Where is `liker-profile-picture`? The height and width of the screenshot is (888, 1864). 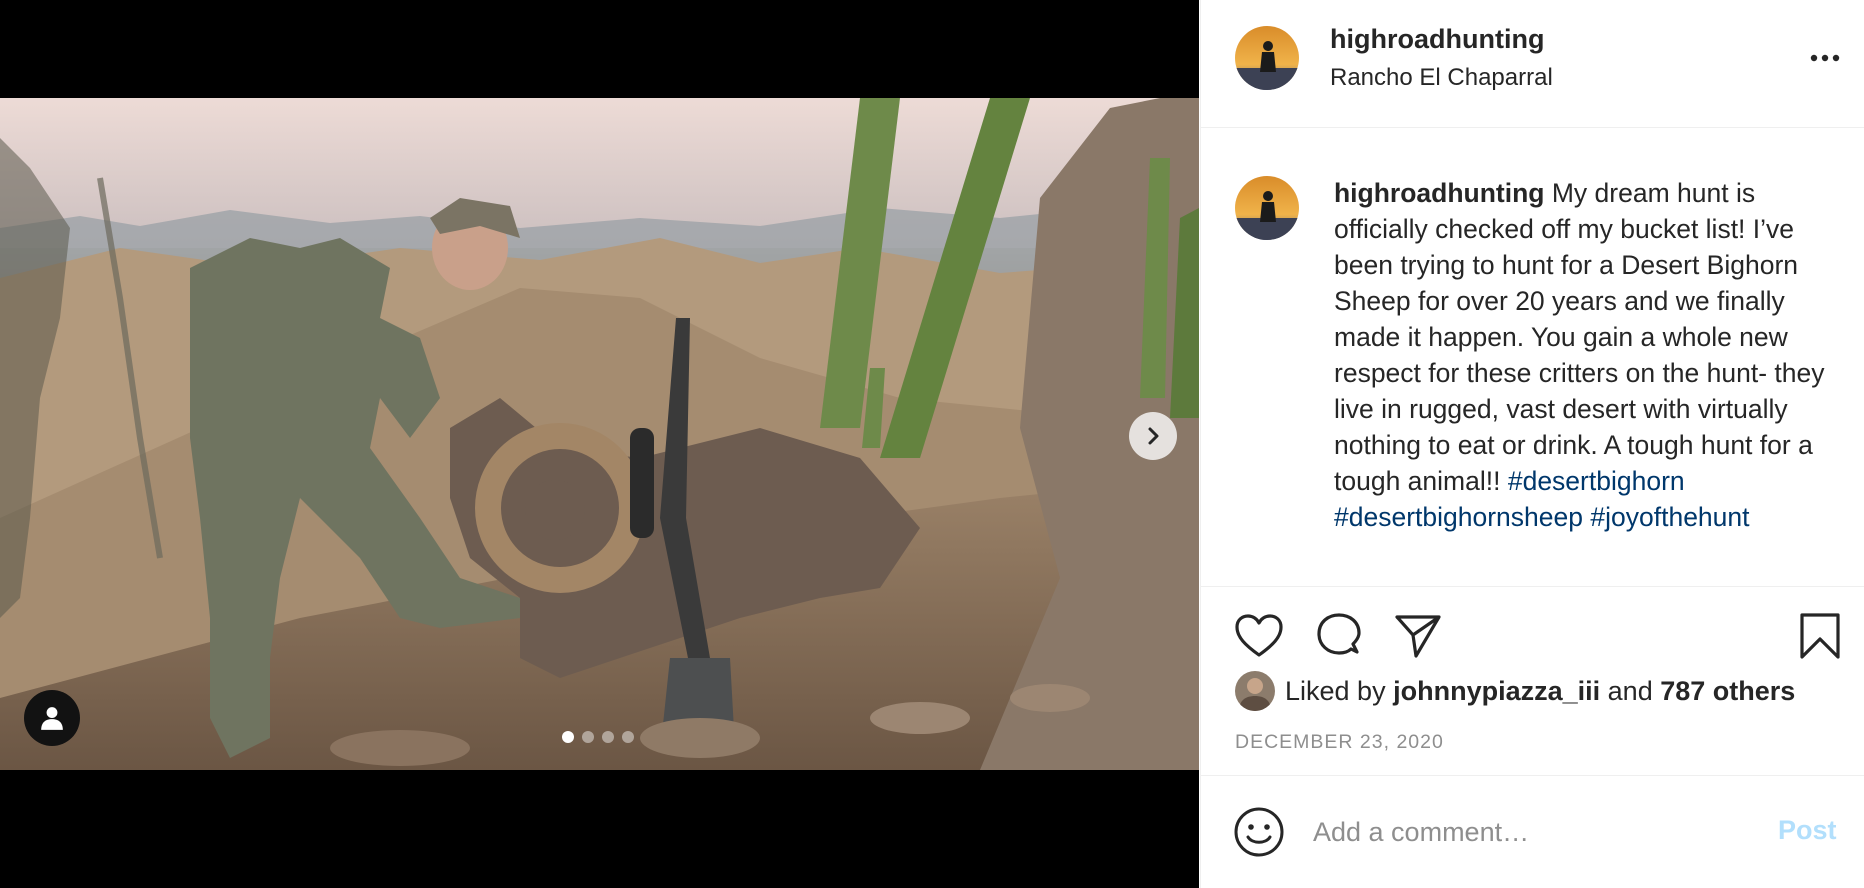 liker-profile-picture is located at coordinates (1255, 691).